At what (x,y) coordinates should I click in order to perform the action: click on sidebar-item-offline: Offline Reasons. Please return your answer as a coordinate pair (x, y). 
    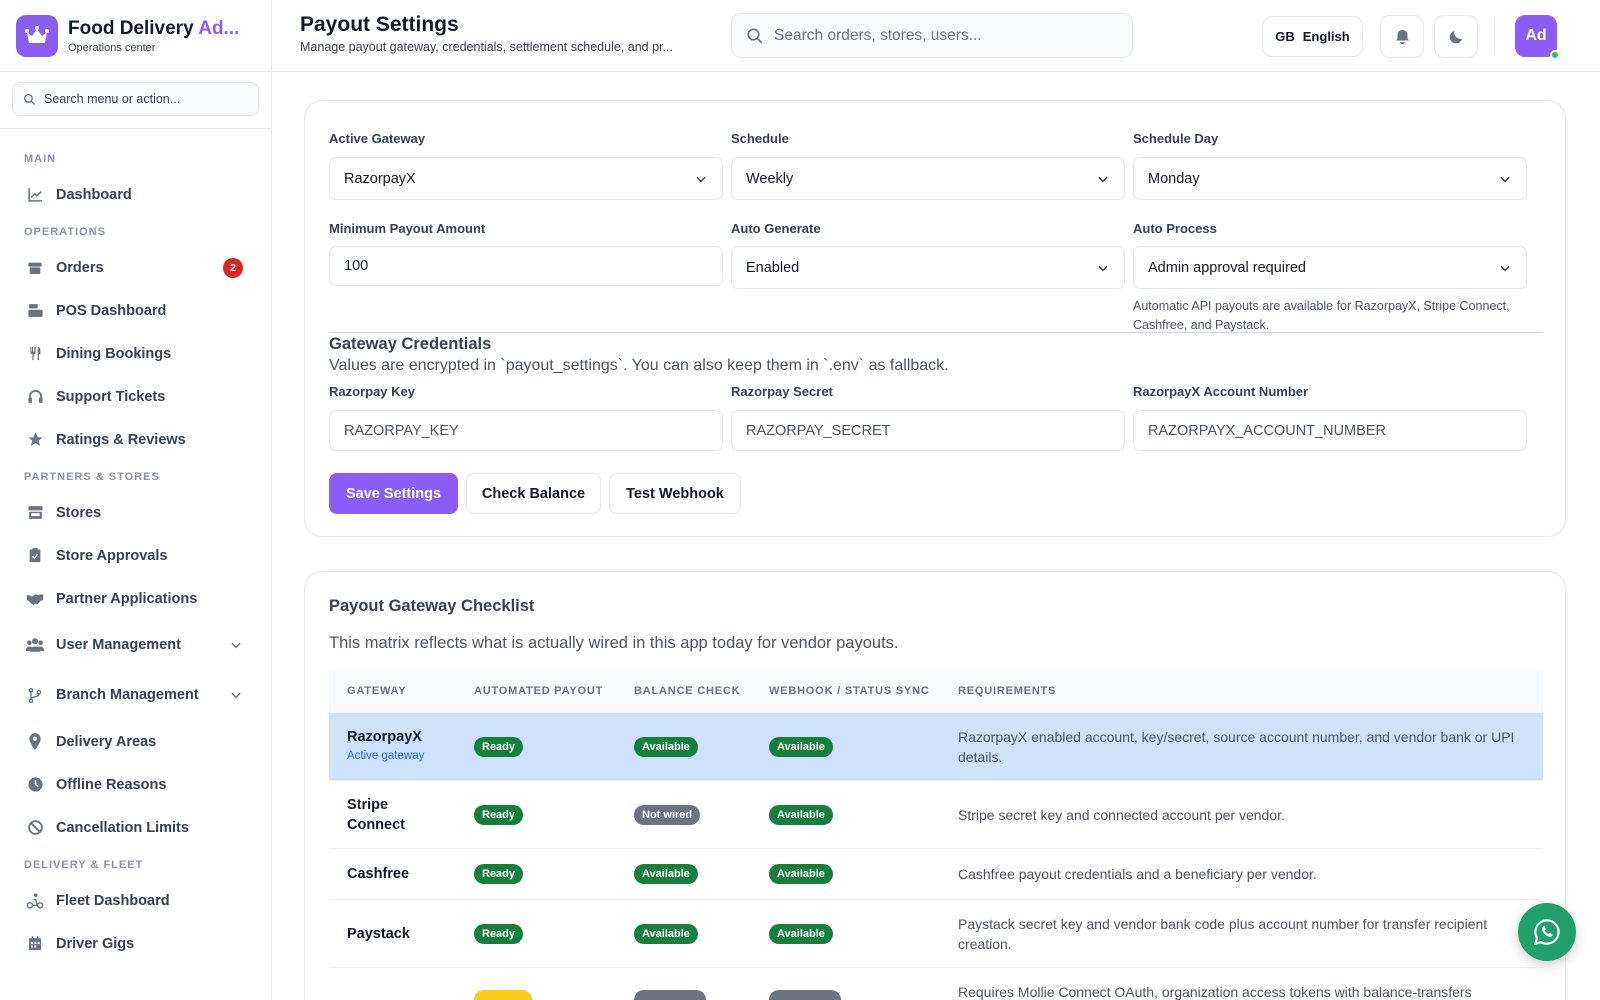
    Looking at the image, I should click on (135, 784).